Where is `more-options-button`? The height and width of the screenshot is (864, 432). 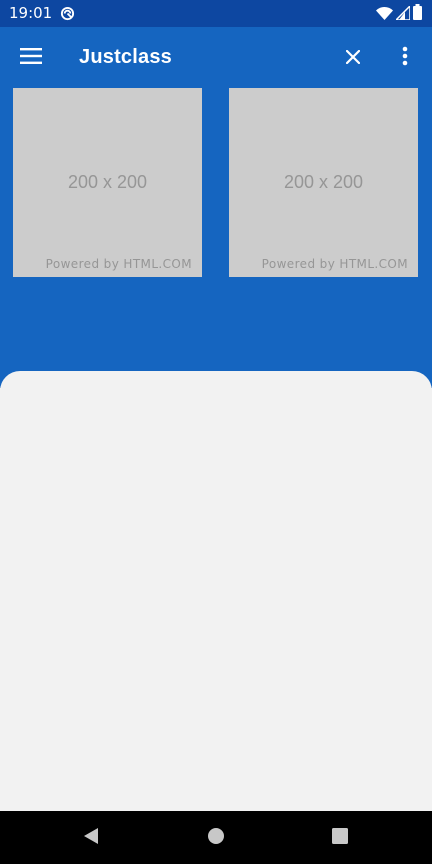
more-options-button is located at coordinates (405, 58).